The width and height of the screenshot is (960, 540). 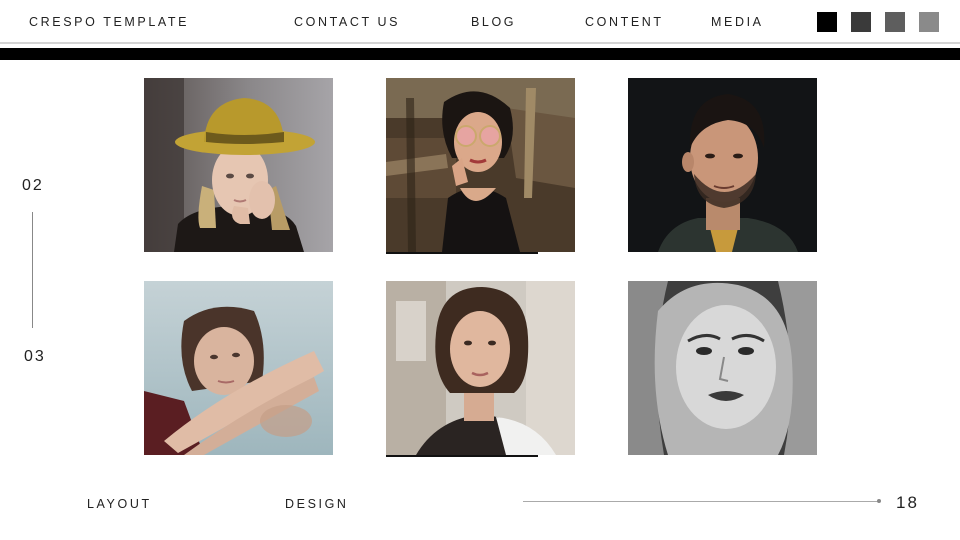 What do you see at coordinates (722, 368) in the screenshot?
I see `photo-woman-monochrome` at bounding box center [722, 368].